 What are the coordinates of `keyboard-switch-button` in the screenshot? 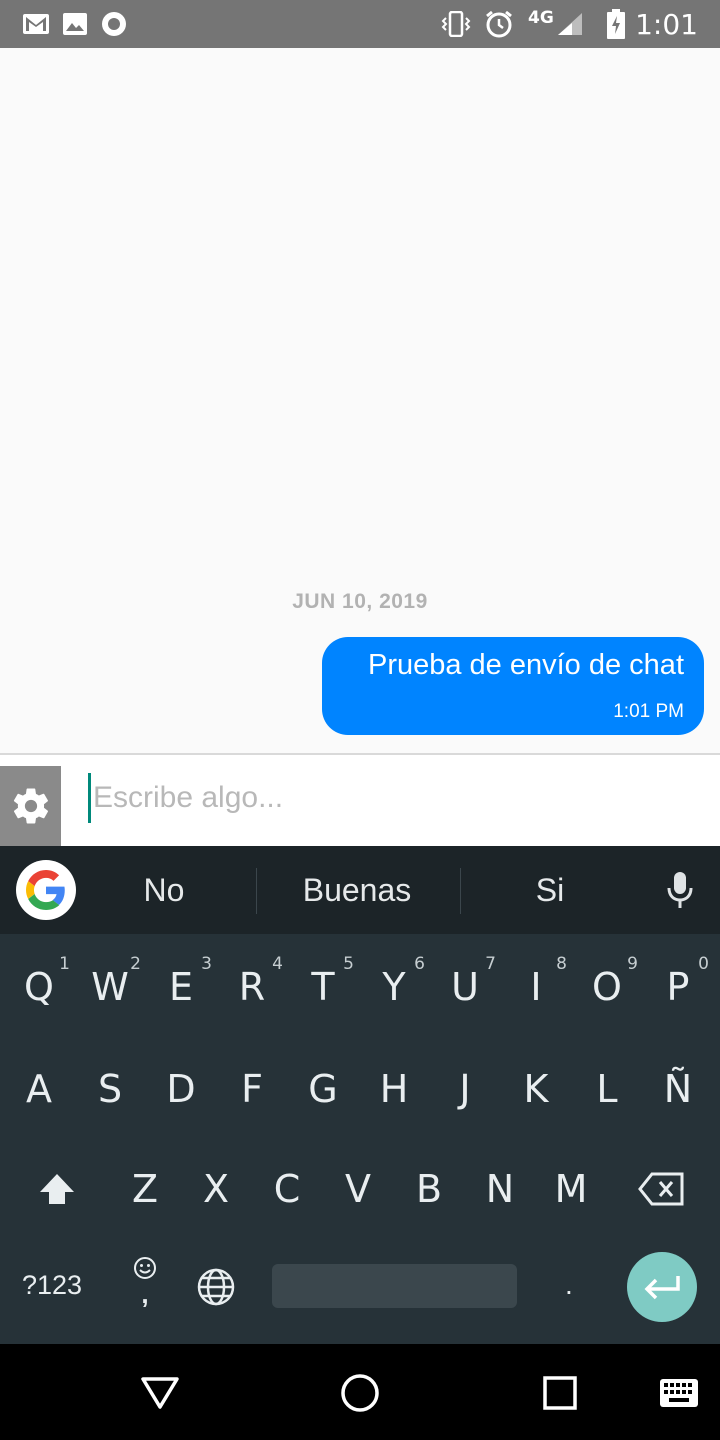 It's located at (679, 1393).